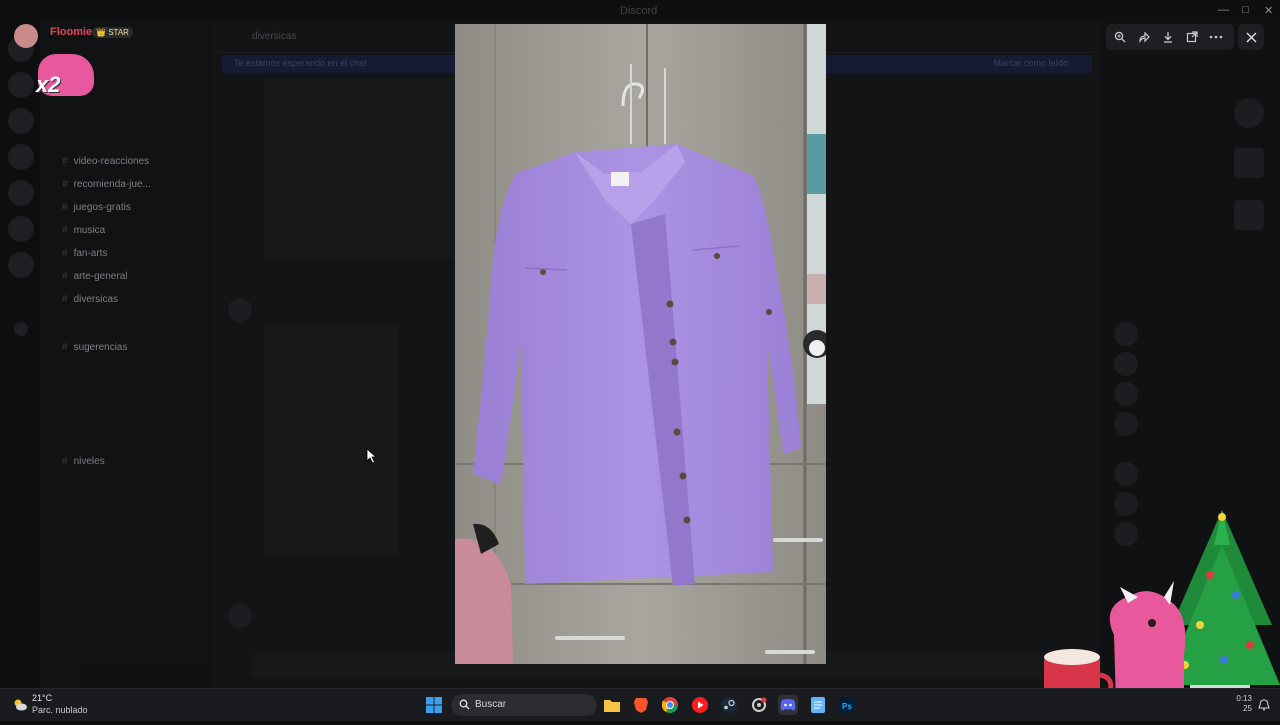 Image resolution: width=1280 pixels, height=725 pixels. What do you see at coordinates (670, 705) in the screenshot?
I see `chrome-icon` at bounding box center [670, 705].